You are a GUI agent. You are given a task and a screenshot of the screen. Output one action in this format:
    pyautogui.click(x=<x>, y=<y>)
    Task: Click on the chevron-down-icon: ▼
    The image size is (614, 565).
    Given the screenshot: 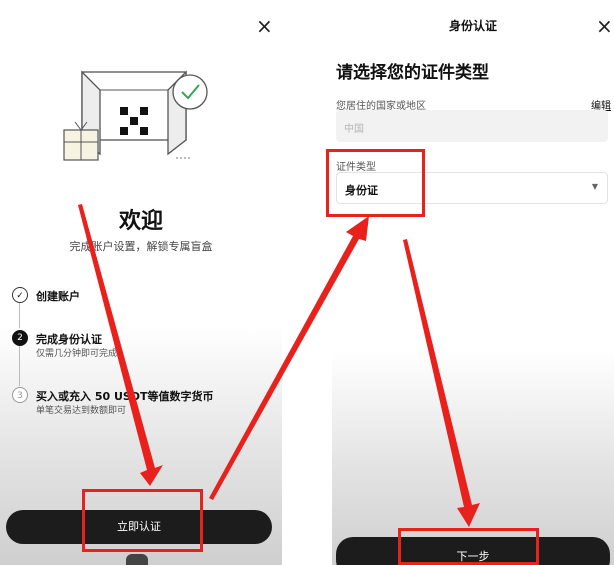 What is the action you would take?
    pyautogui.click(x=594, y=186)
    